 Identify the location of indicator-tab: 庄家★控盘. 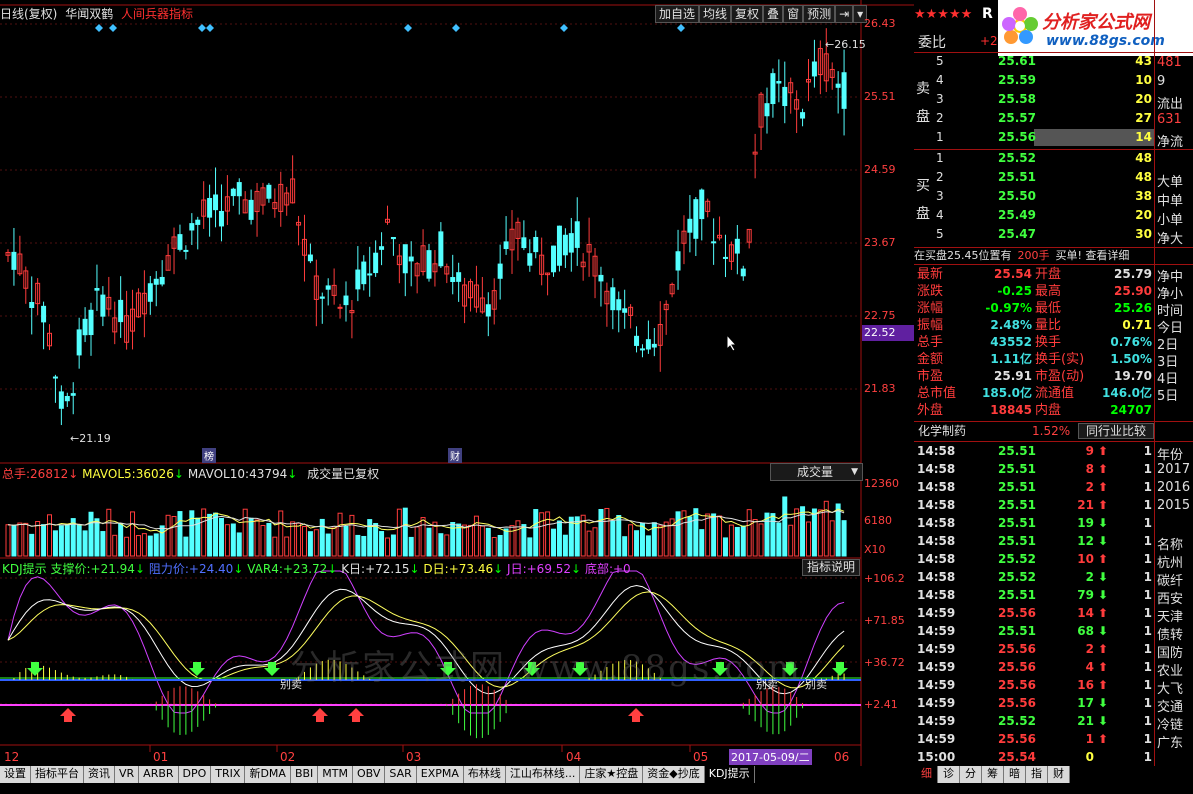
(612, 774).